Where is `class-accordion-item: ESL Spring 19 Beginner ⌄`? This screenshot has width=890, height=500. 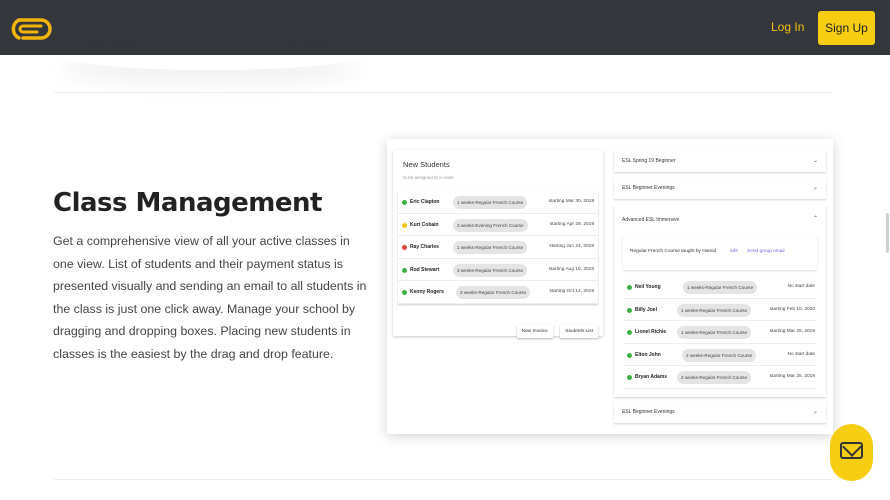
class-accordion-item: ESL Spring 19 Beginner ⌄ is located at coordinates (720, 161).